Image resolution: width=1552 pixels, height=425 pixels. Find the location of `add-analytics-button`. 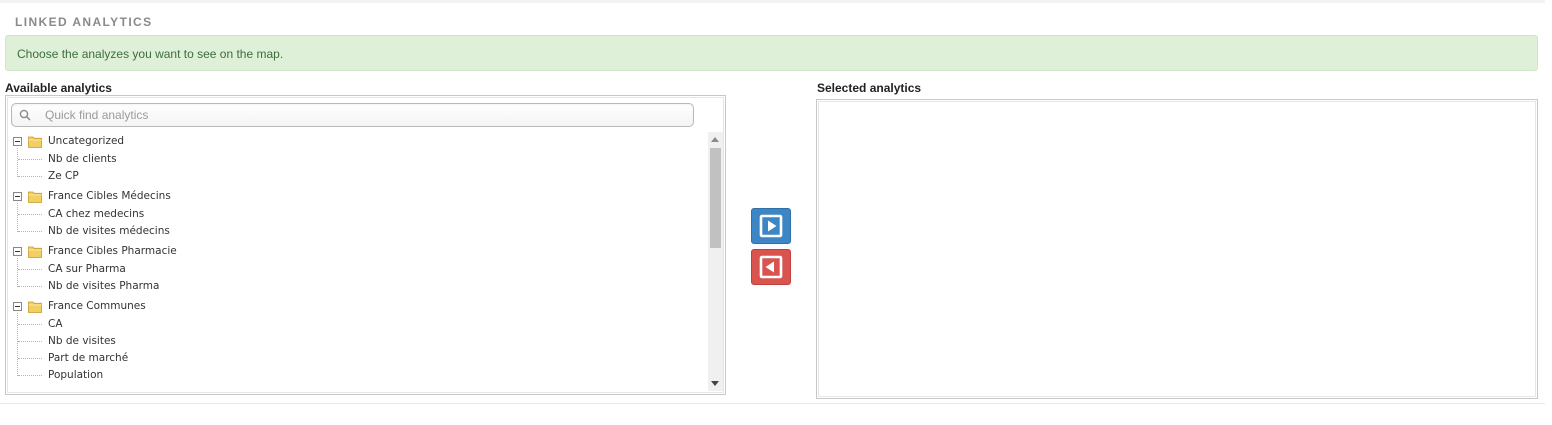

add-analytics-button is located at coordinates (771, 226).